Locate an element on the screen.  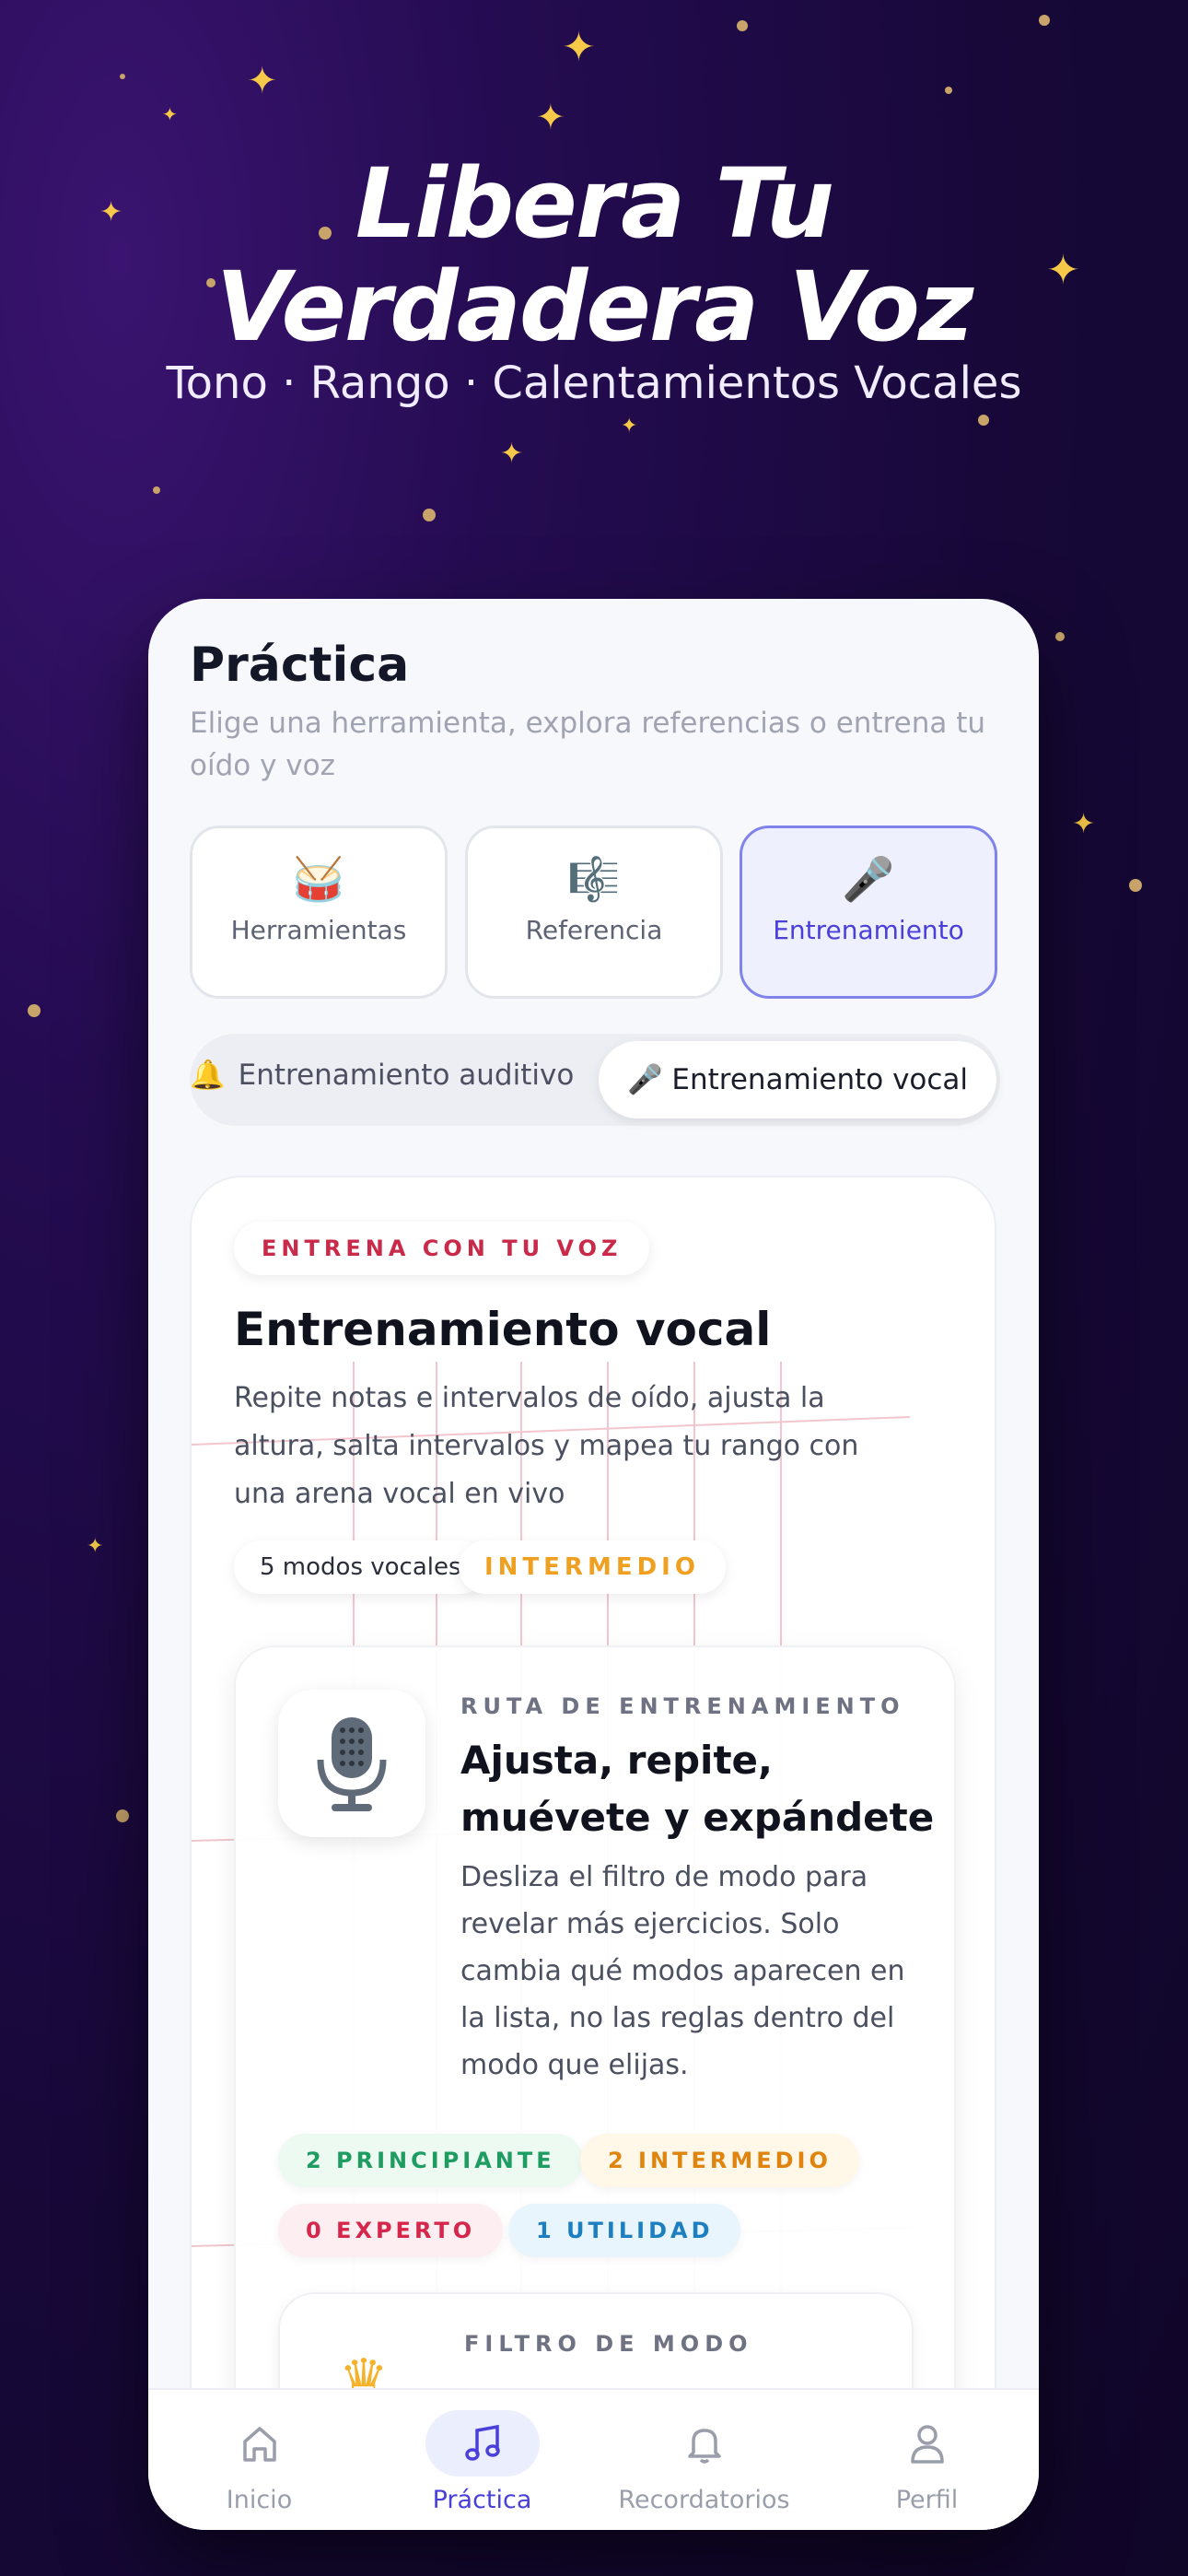
sheet-music-icon: 🎼 is located at coordinates (594, 879).